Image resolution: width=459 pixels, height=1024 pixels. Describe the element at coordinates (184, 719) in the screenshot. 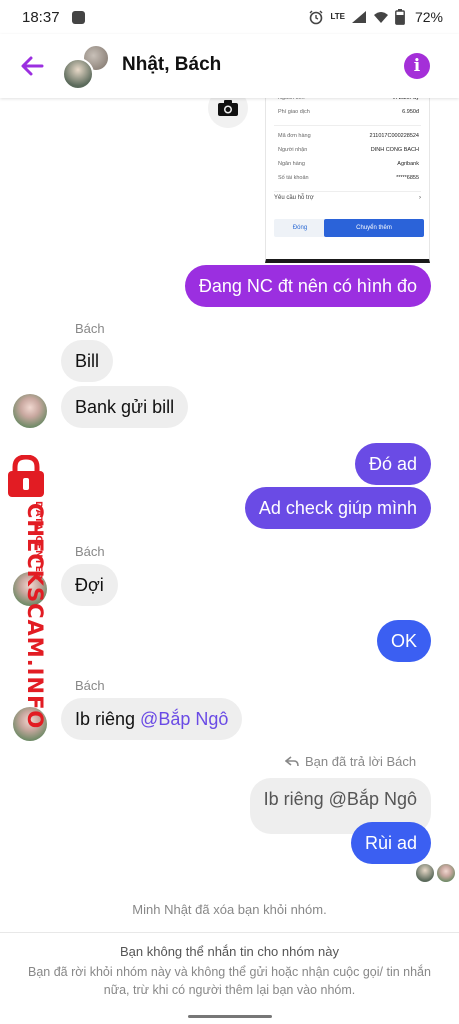

I see `mention-link: @Bắp Ngô` at that location.